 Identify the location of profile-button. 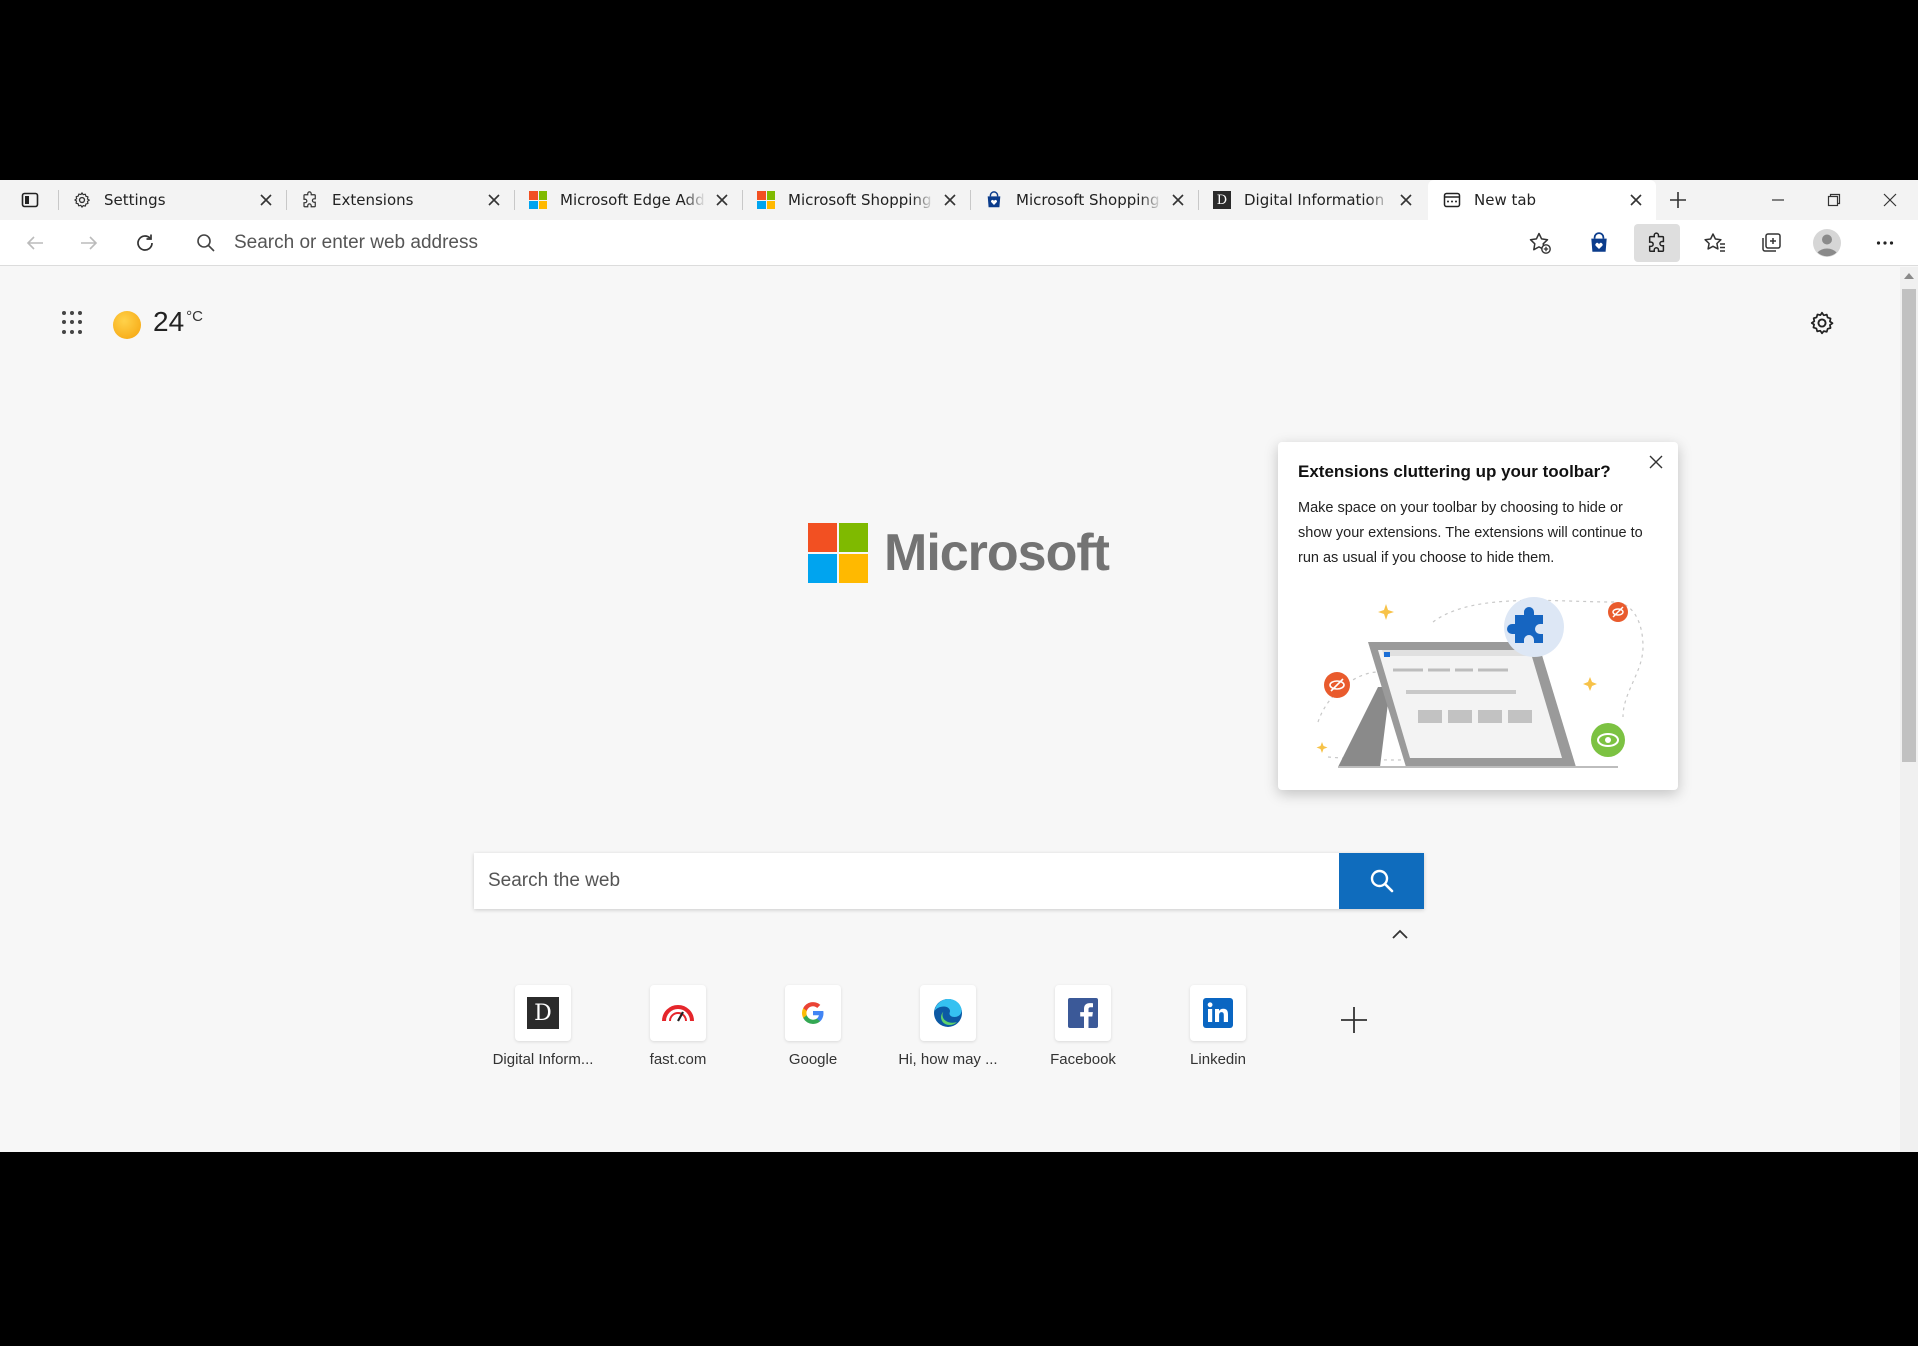
(1827, 243).